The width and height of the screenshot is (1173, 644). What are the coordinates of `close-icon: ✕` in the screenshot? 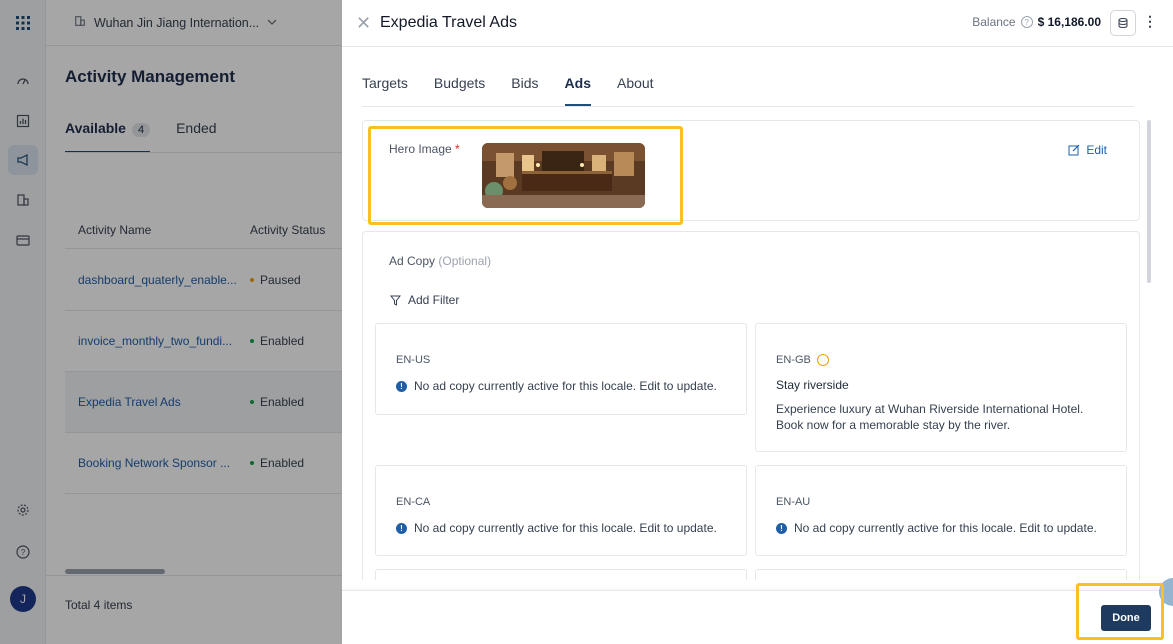 It's located at (366, 23).